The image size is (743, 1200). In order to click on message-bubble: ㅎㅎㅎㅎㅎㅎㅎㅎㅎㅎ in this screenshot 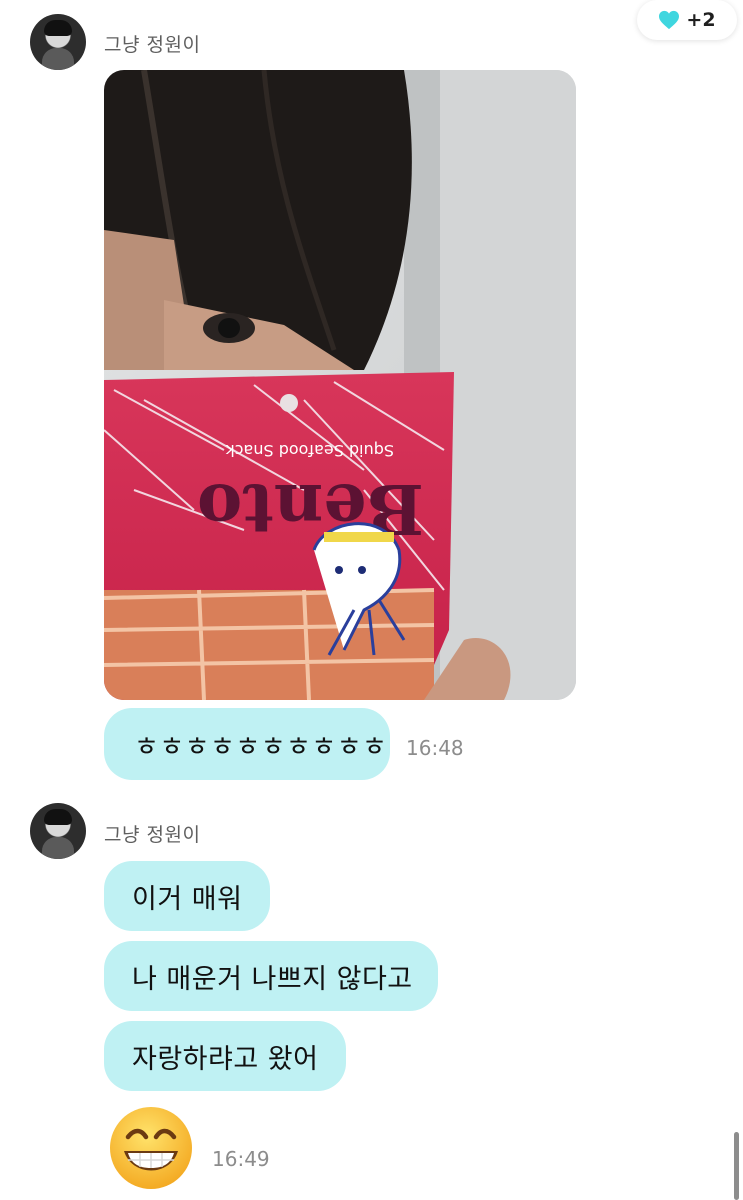, I will do `click(247, 744)`.